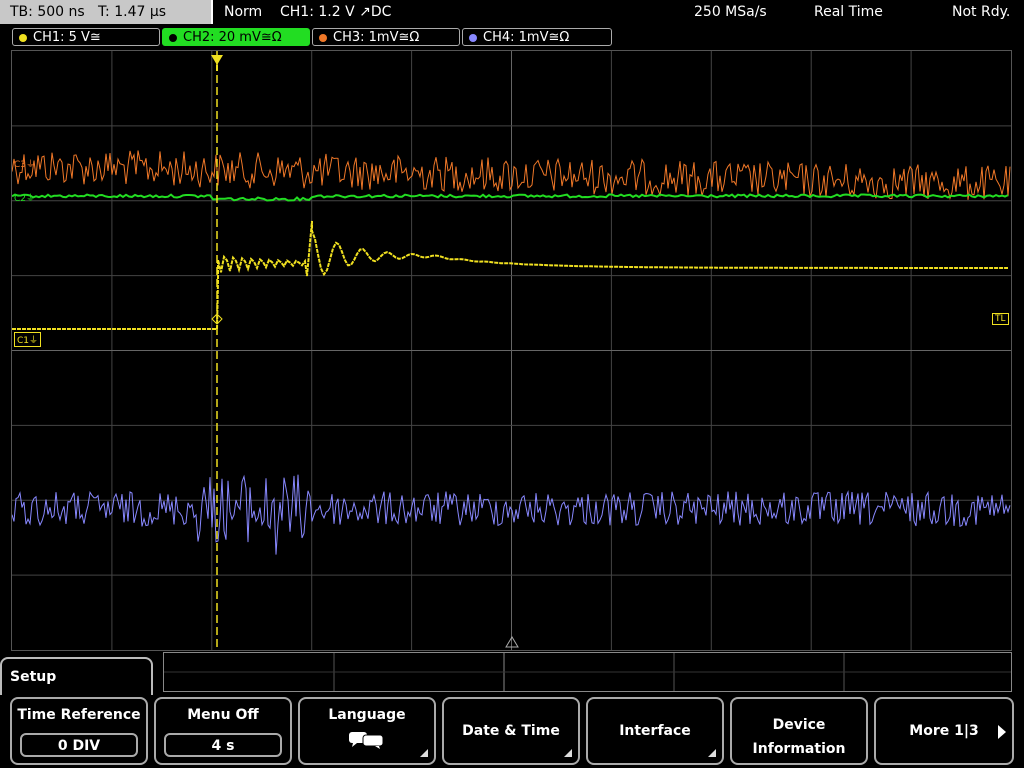 The width and height of the screenshot is (1024, 768). I want to click on trigger-source-label: CH1: 1.2 V ↗DC, so click(336, 12).